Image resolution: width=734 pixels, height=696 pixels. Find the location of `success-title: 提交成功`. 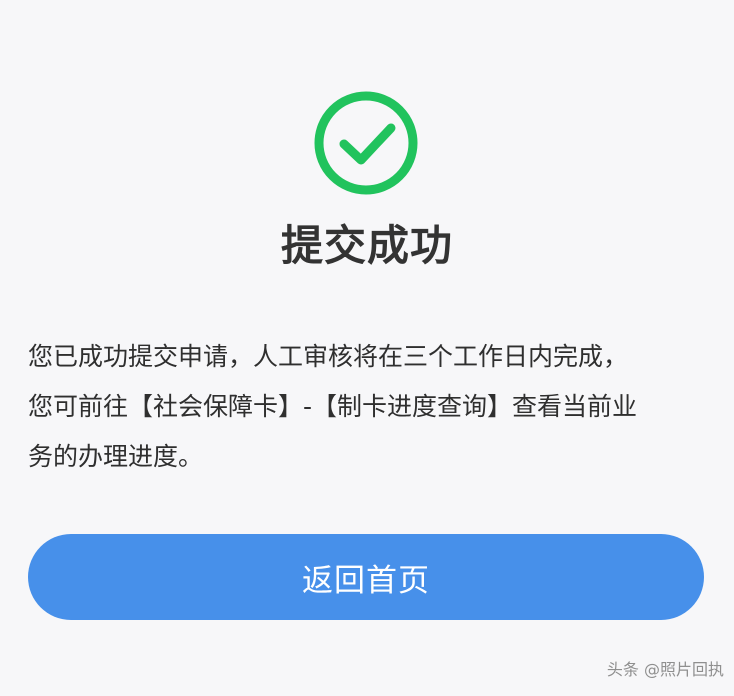

success-title: 提交成功 is located at coordinates (366, 245).